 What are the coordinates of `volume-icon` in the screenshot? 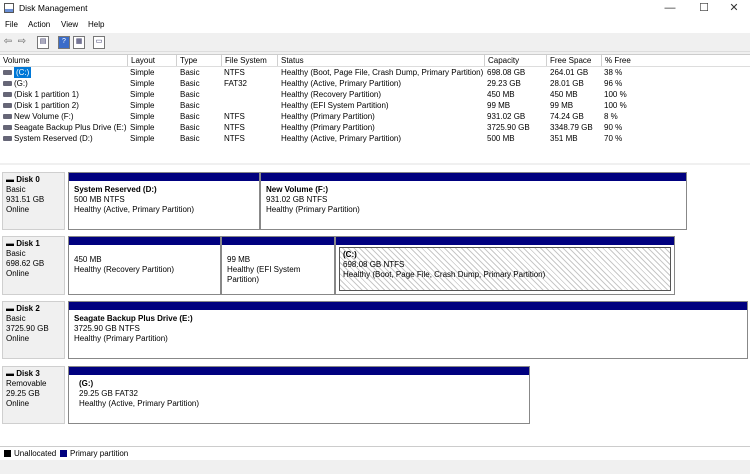 It's located at (7, 105).